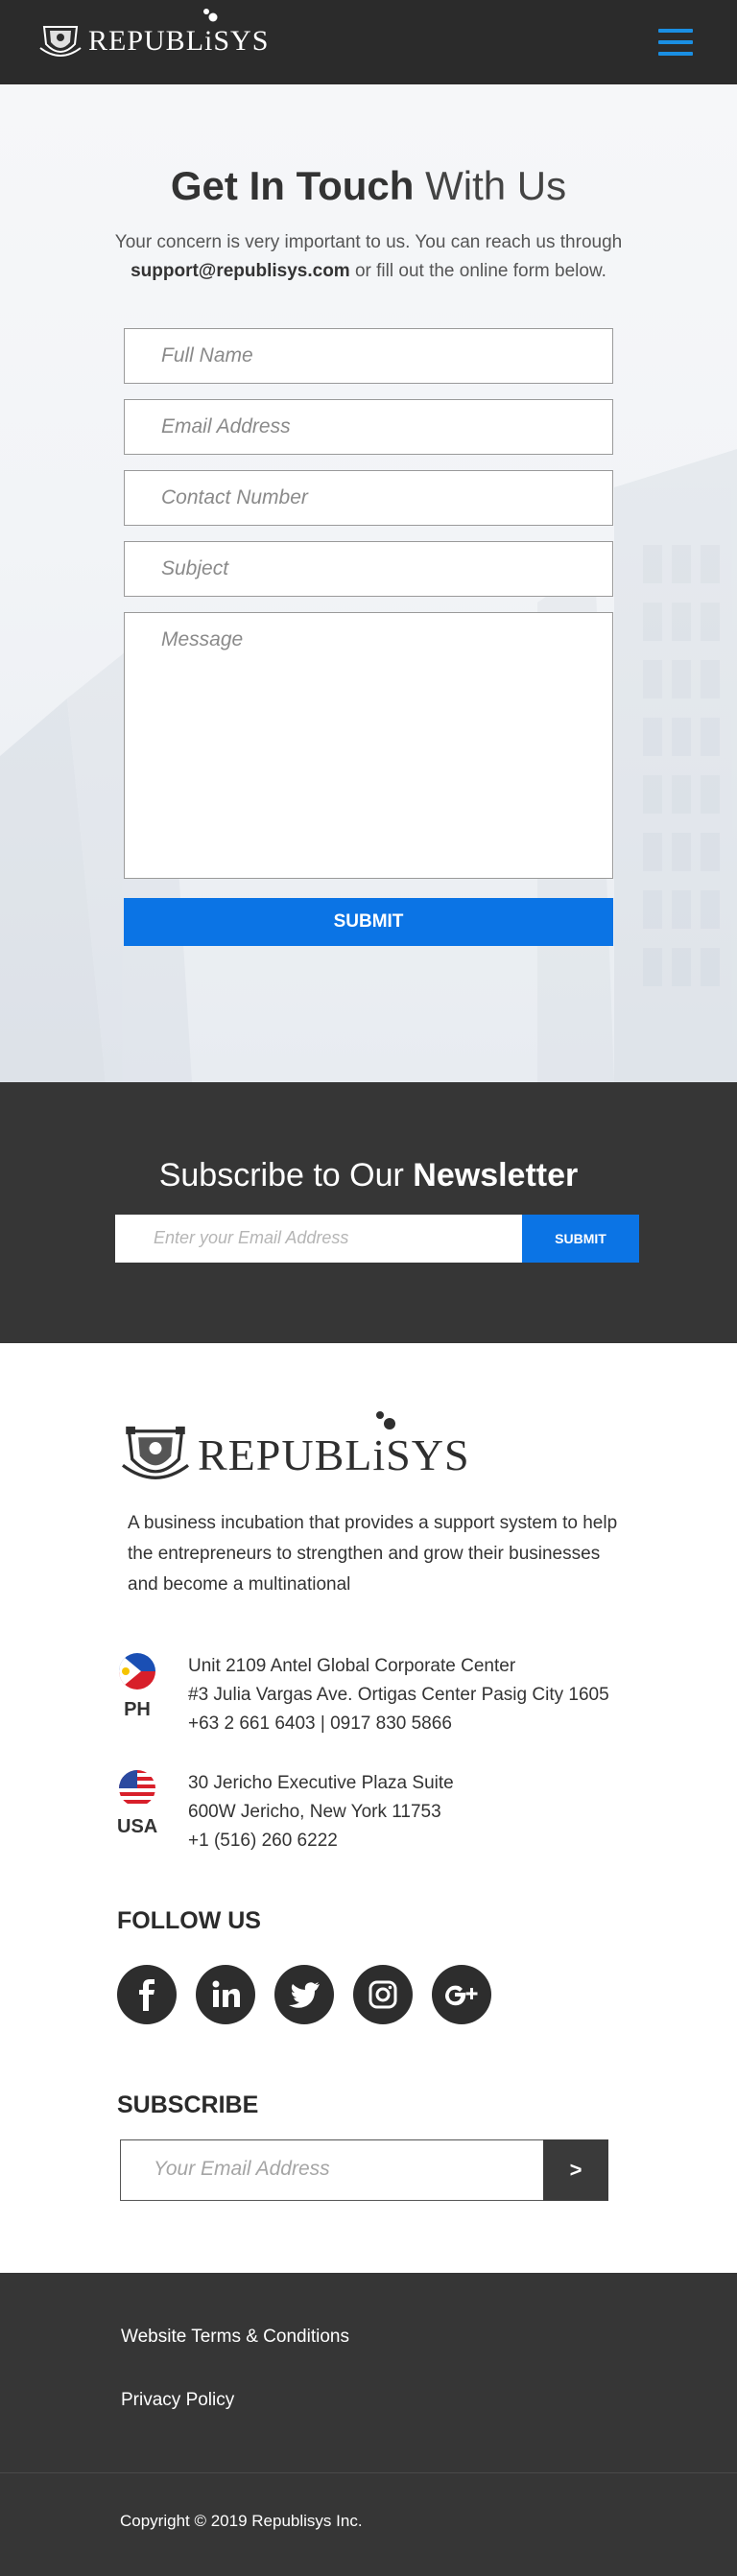 This screenshot has width=737, height=2576. Describe the element at coordinates (368, 42) in the screenshot. I see `site-header: REPUBLiSYS` at that location.